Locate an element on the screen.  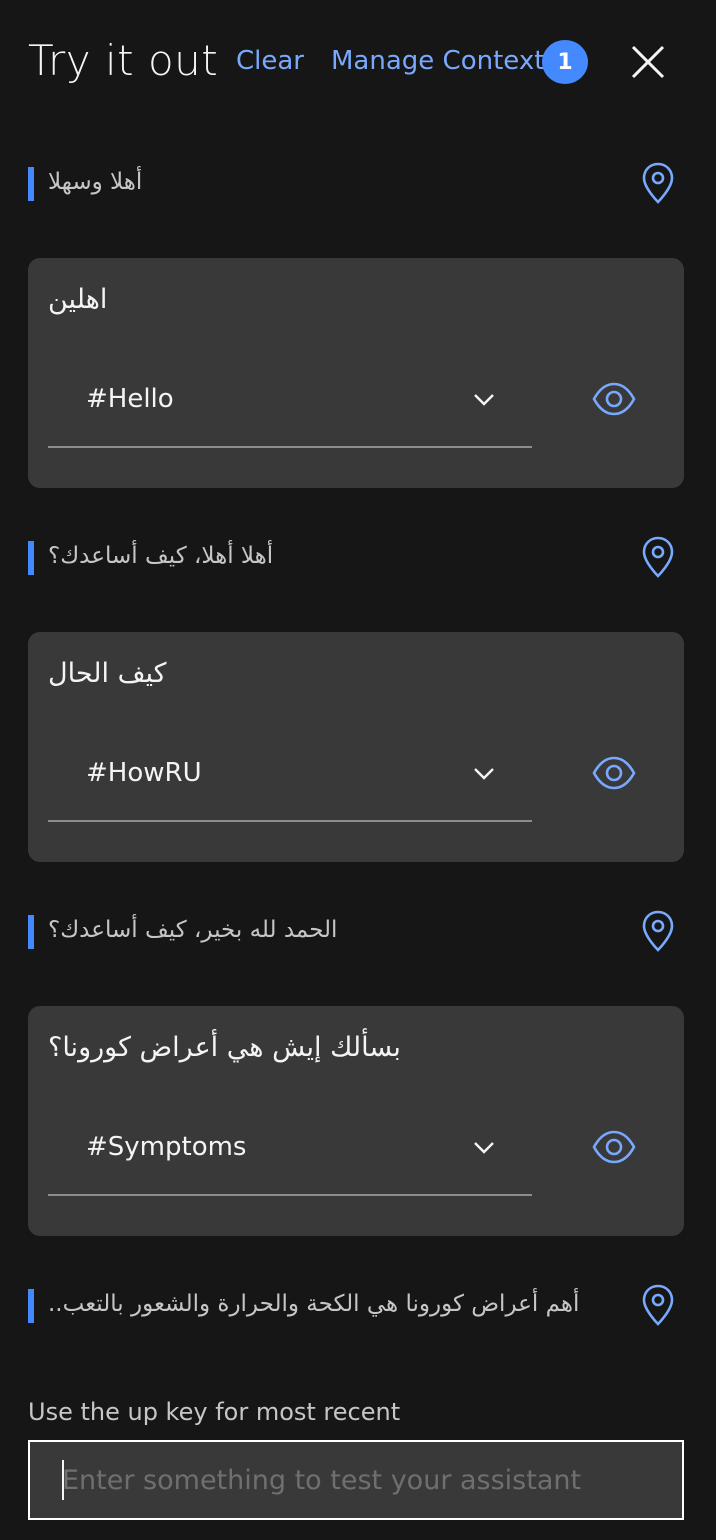
panel-header: Try it out Clear Manage Context 1 is located at coordinates (358, 62).